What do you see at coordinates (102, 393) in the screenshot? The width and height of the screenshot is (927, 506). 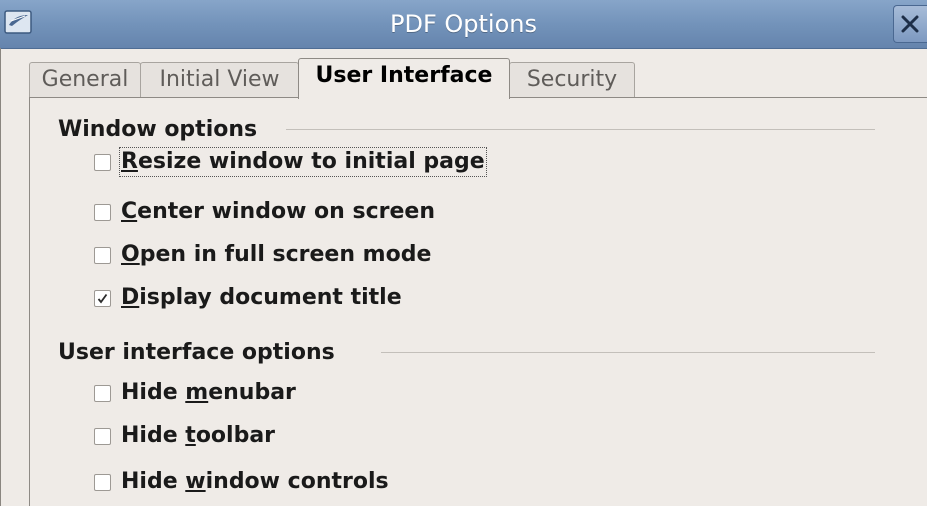 I see `hide-menubar-checkbox` at bounding box center [102, 393].